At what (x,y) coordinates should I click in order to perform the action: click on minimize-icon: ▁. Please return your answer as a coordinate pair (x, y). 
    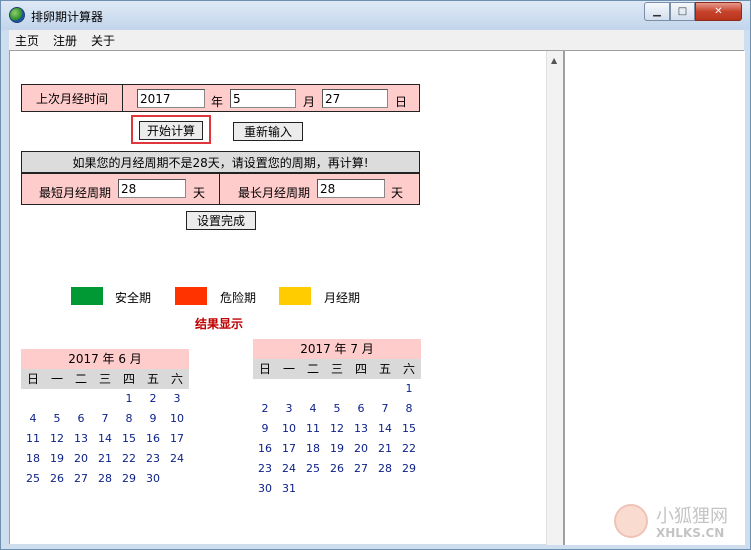
    Looking at the image, I should click on (657, 11).